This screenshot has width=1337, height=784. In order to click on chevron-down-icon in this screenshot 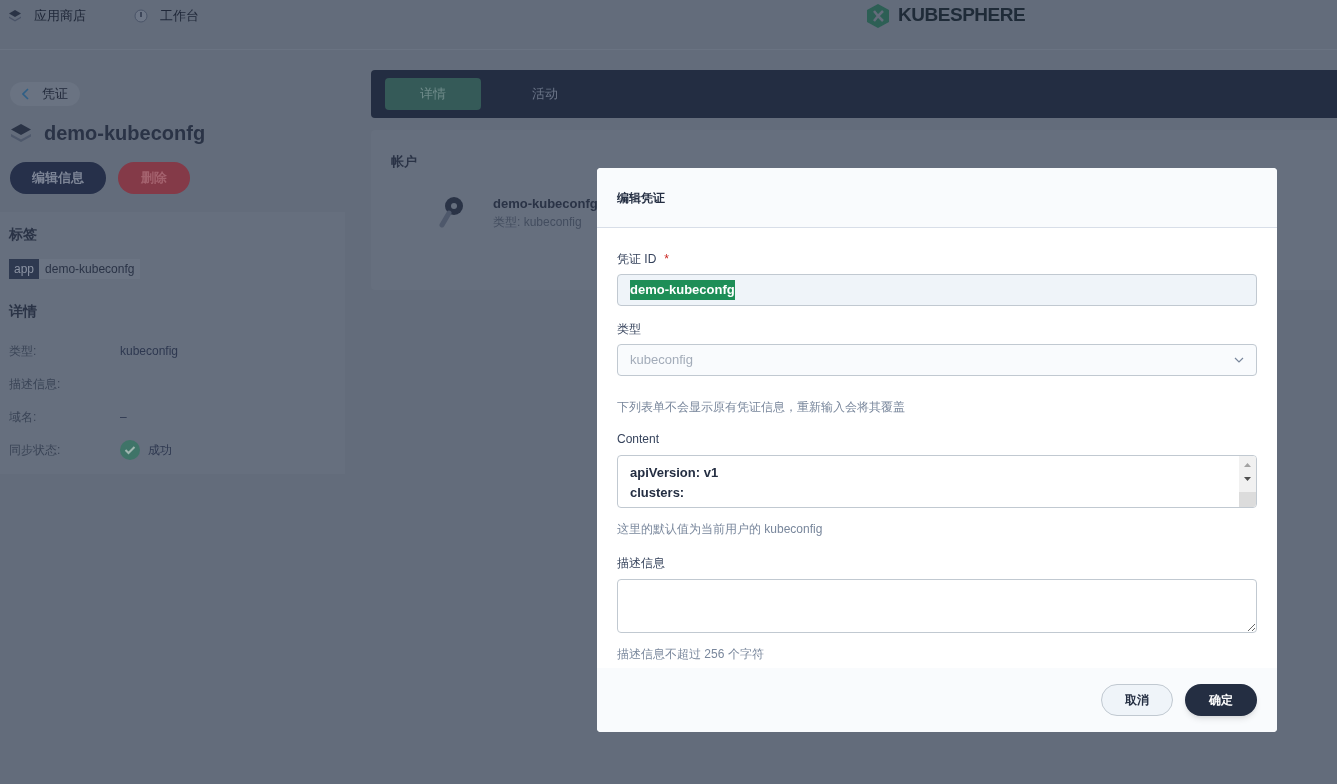, I will do `click(1239, 360)`.